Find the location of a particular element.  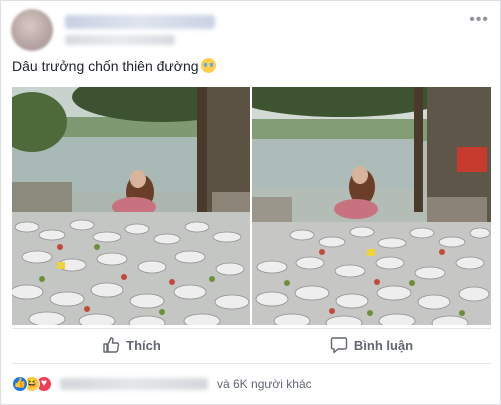

crying-face-emoji-icon is located at coordinates (208, 65).